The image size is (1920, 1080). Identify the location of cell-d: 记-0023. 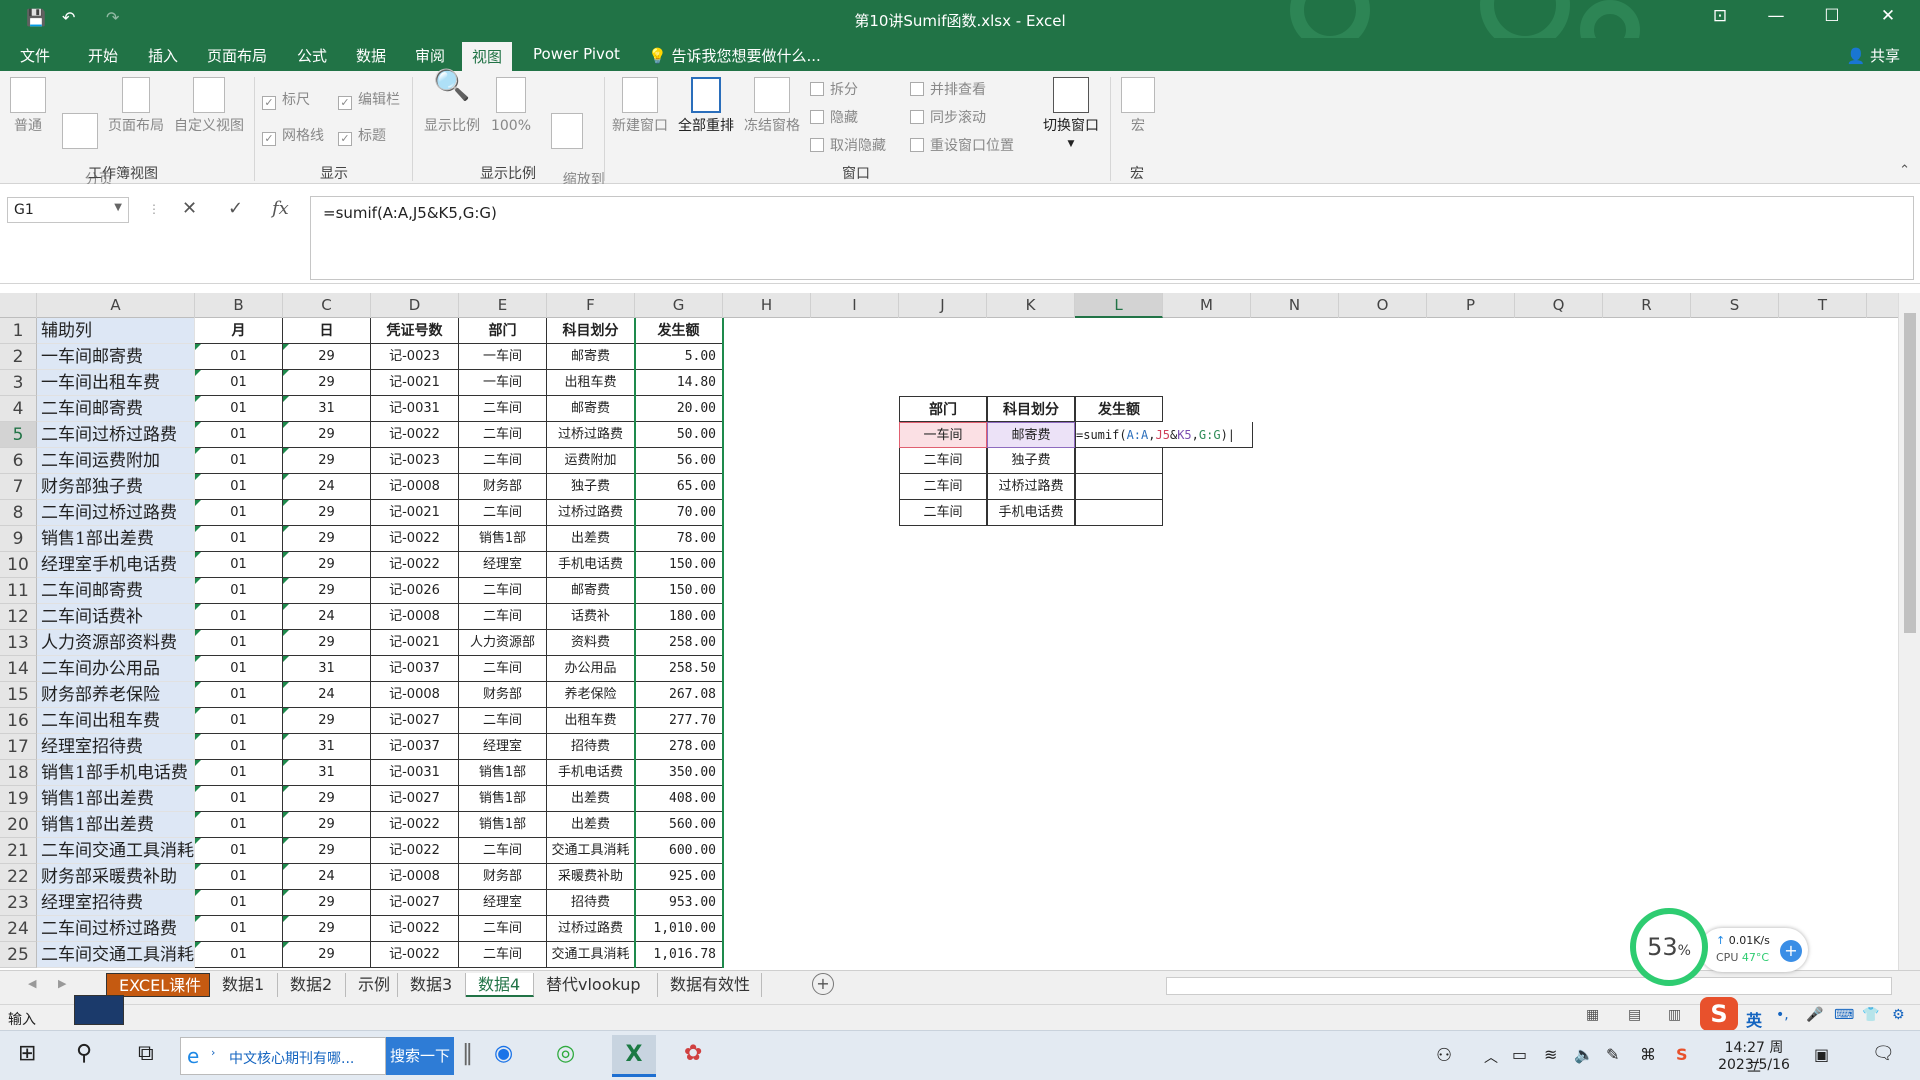
(415, 357).